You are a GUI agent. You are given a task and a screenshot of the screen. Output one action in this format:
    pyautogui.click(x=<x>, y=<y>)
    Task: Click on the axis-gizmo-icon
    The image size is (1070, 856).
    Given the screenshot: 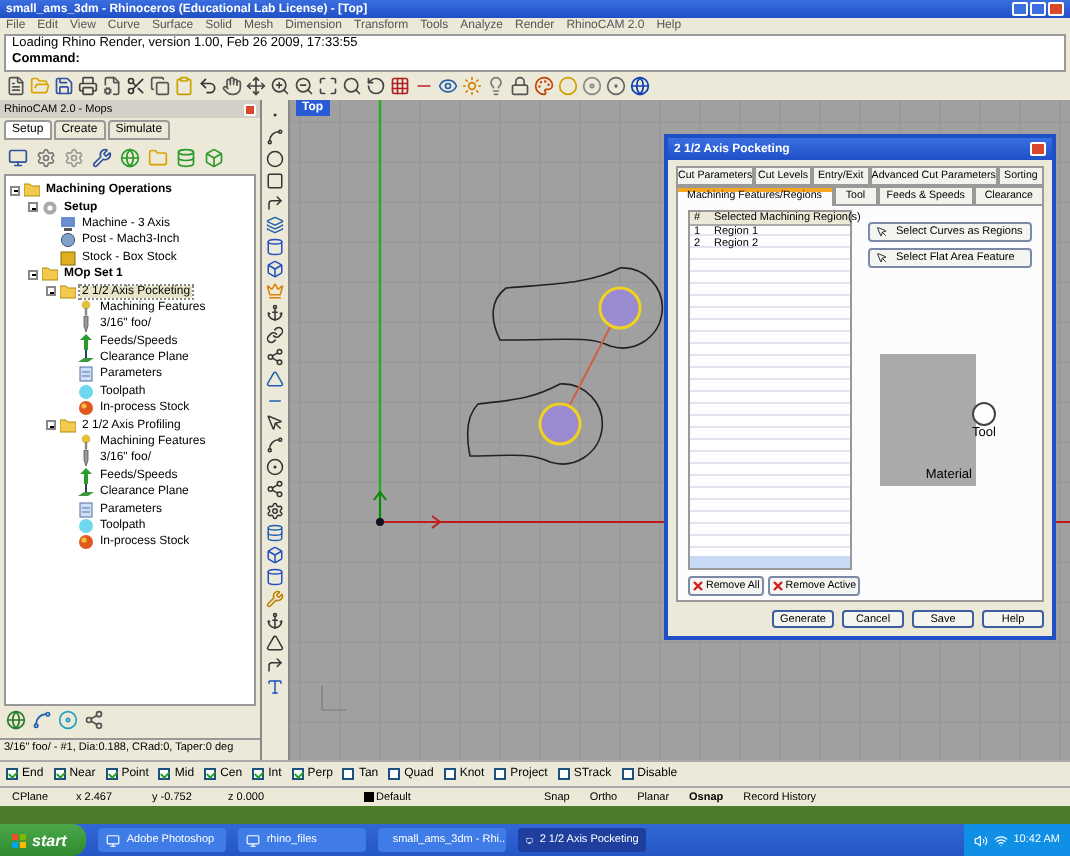 What is the action you would take?
    pyautogui.click(x=334, y=698)
    